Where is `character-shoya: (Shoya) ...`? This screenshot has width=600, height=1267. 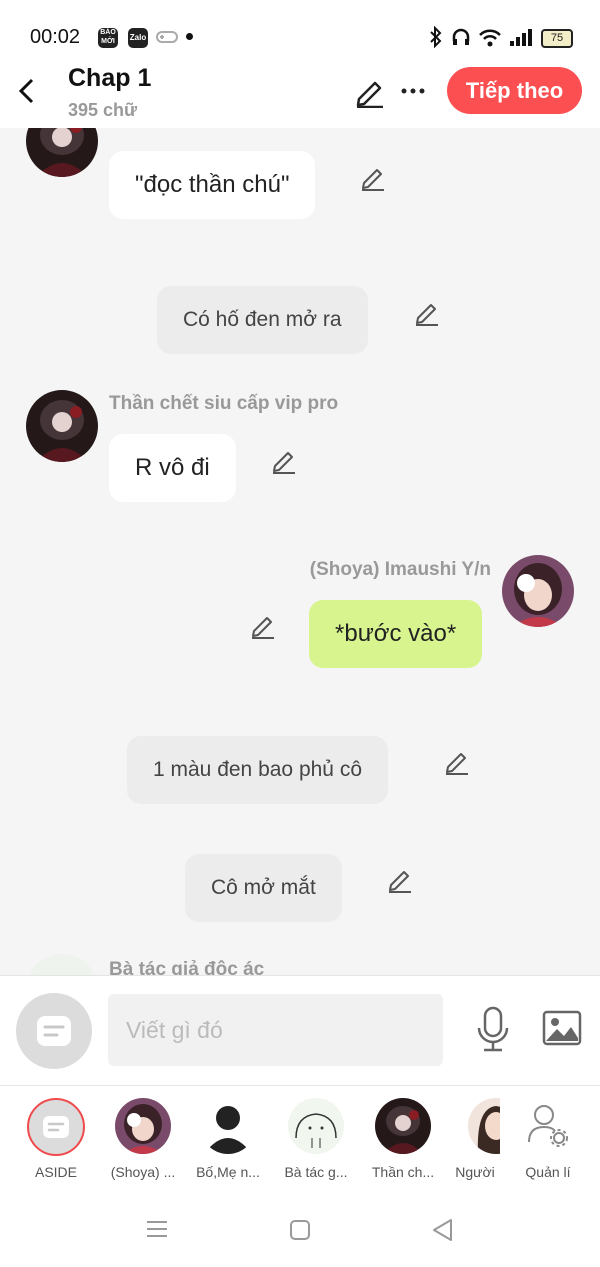
character-shoya: (Shoya) ... is located at coordinates (143, 1139).